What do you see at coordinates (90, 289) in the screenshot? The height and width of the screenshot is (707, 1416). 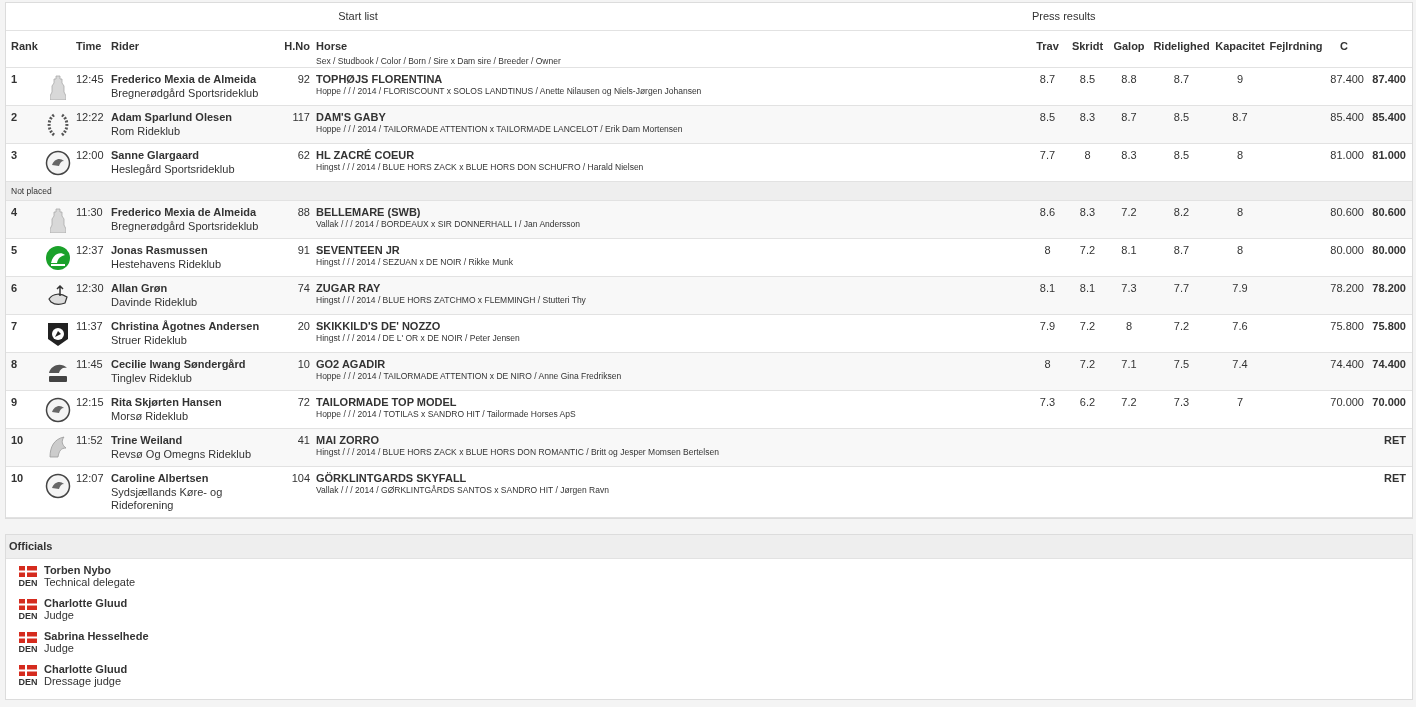 I see `table-cell-text: 12:30` at bounding box center [90, 289].